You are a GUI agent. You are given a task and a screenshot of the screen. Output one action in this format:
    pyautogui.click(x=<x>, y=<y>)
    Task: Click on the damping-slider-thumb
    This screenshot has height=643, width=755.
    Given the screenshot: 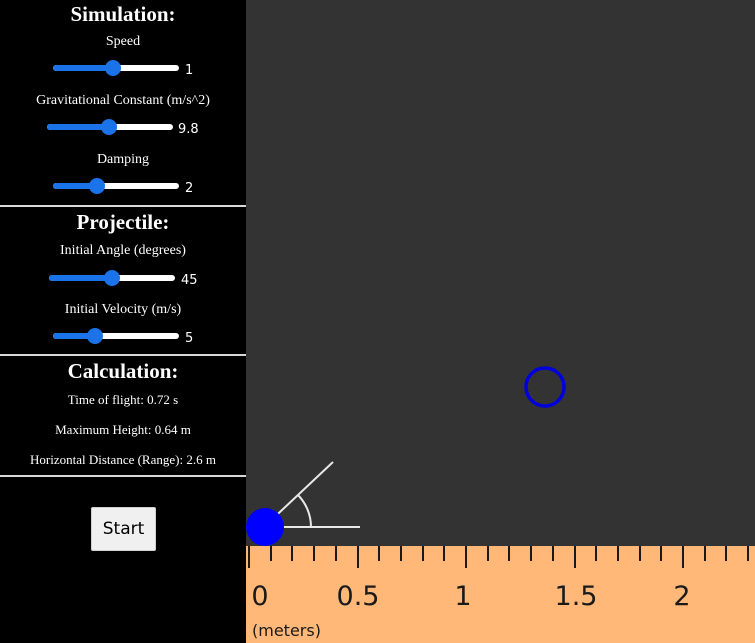 What is the action you would take?
    pyautogui.click(x=97, y=186)
    